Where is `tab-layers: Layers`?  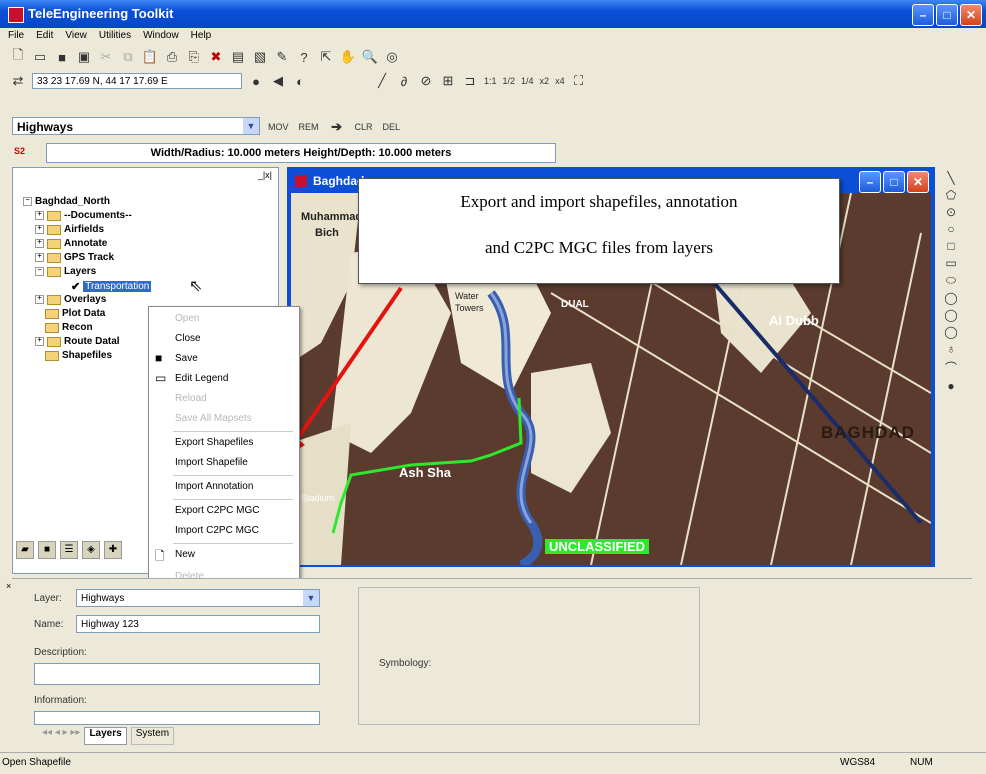
tab-layers: Layers is located at coordinates (105, 736).